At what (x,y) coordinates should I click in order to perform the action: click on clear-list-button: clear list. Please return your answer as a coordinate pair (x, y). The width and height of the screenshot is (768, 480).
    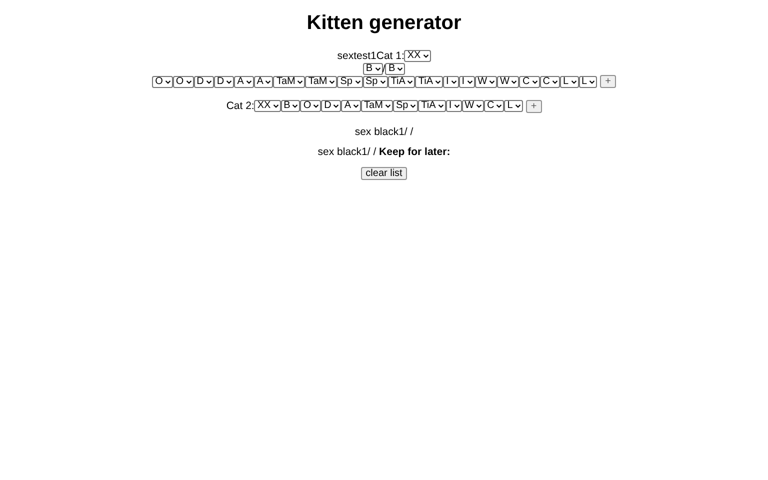
    Looking at the image, I should click on (384, 173).